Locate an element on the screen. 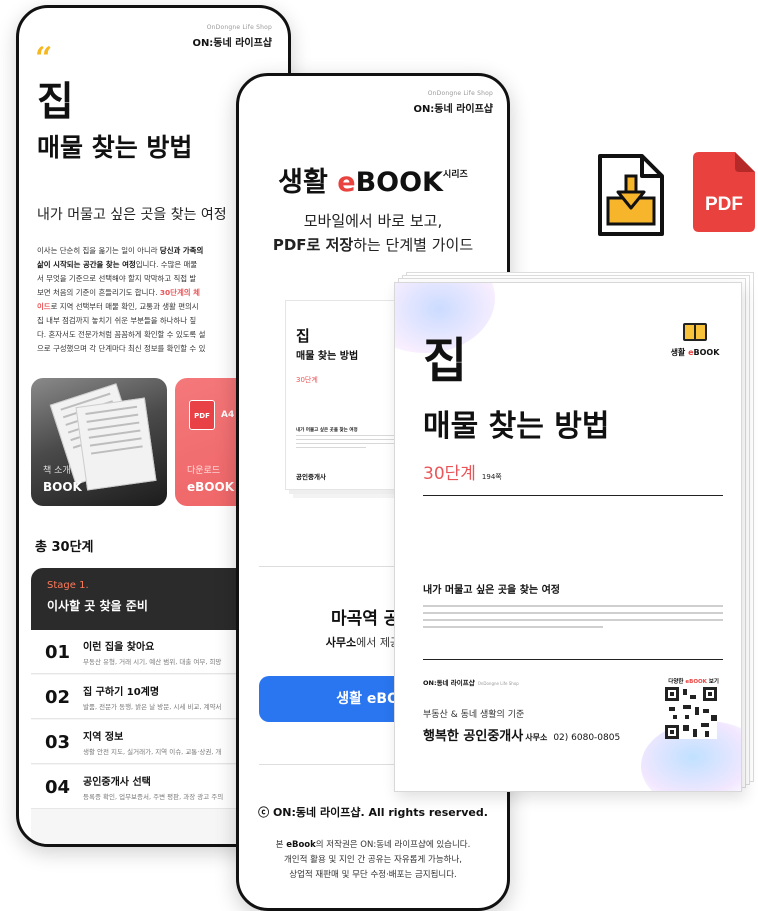 The width and height of the screenshot is (758, 911). quote-icon: “ is located at coordinates (44, 58).